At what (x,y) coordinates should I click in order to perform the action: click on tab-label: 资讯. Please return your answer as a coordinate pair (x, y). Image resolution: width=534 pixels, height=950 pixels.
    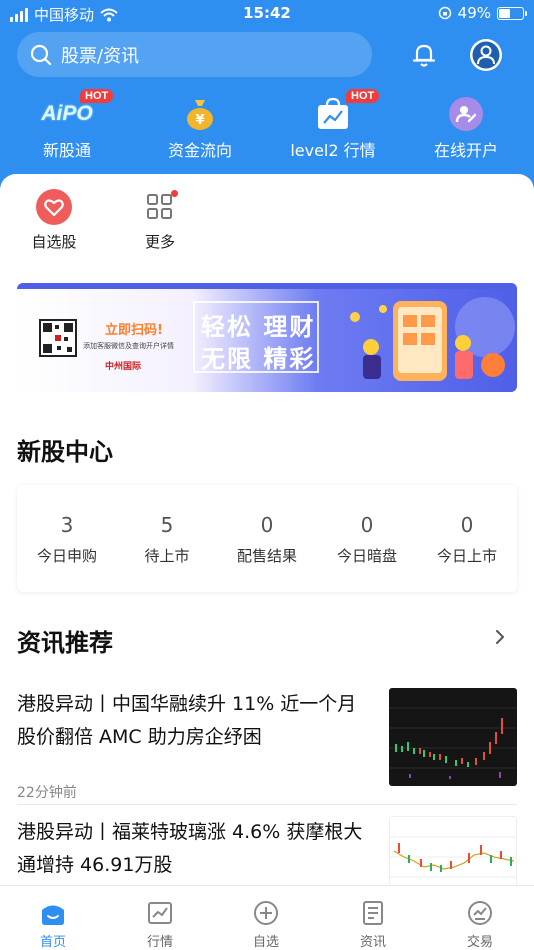
    Looking at the image, I should click on (372, 942).